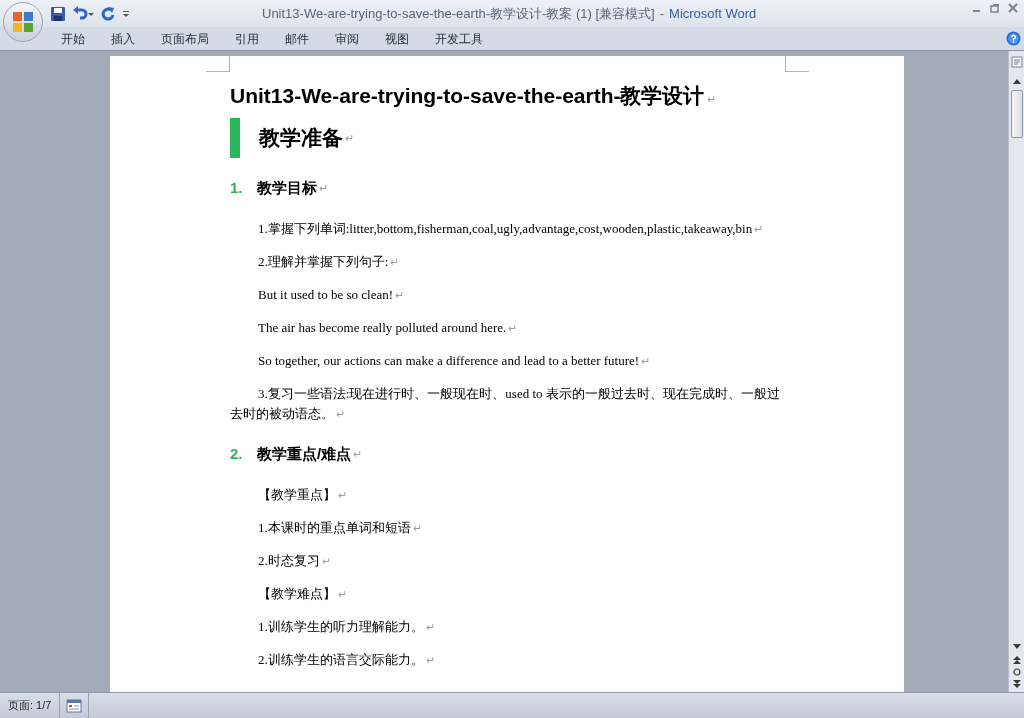  What do you see at coordinates (1013, 8) in the screenshot?
I see `close-icon` at bounding box center [1013, 8].